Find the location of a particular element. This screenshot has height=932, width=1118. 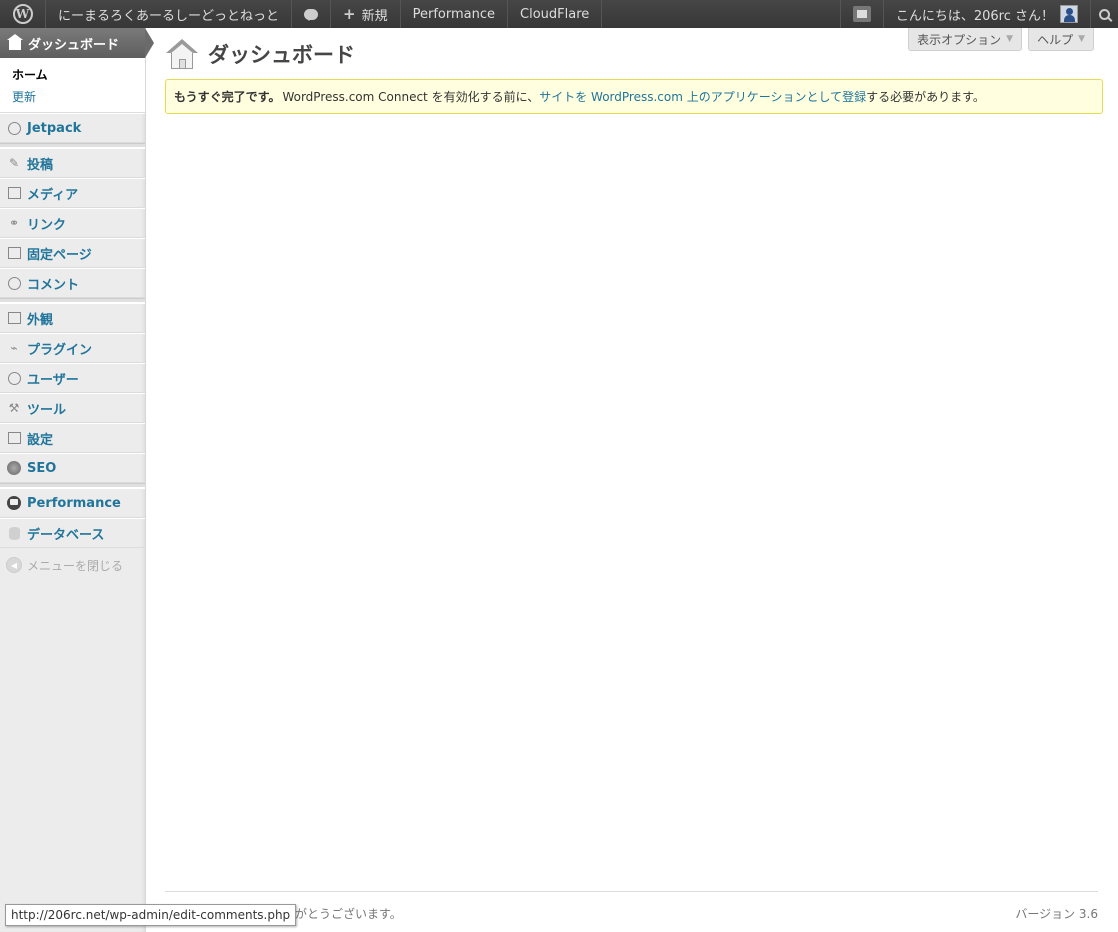

tools-icon: ⚒ is located at coordinates (14, 408).